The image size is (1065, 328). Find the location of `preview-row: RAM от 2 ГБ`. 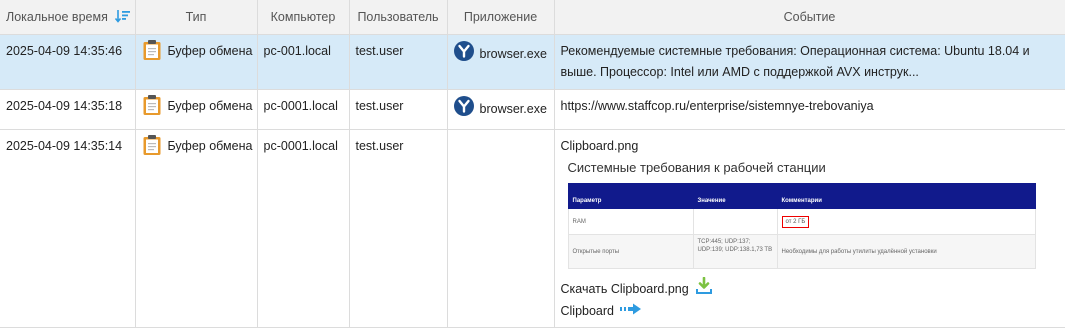

preview-row: RAM от 2 ГБ is located at coordinates (801, 221).